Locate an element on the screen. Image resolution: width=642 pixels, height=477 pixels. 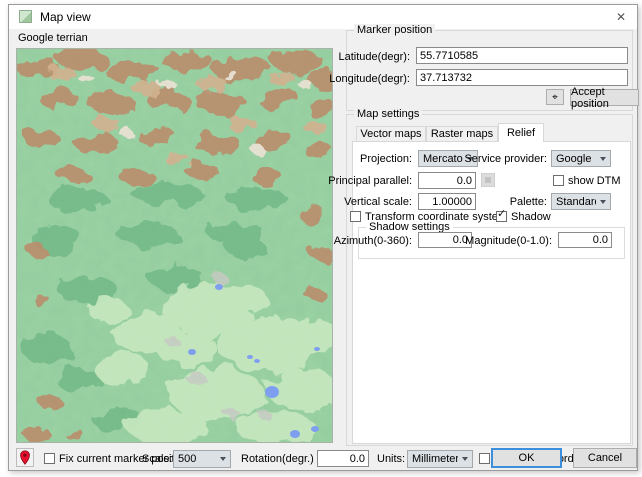
vertical-scale-field is located at coordinates (447, 201).